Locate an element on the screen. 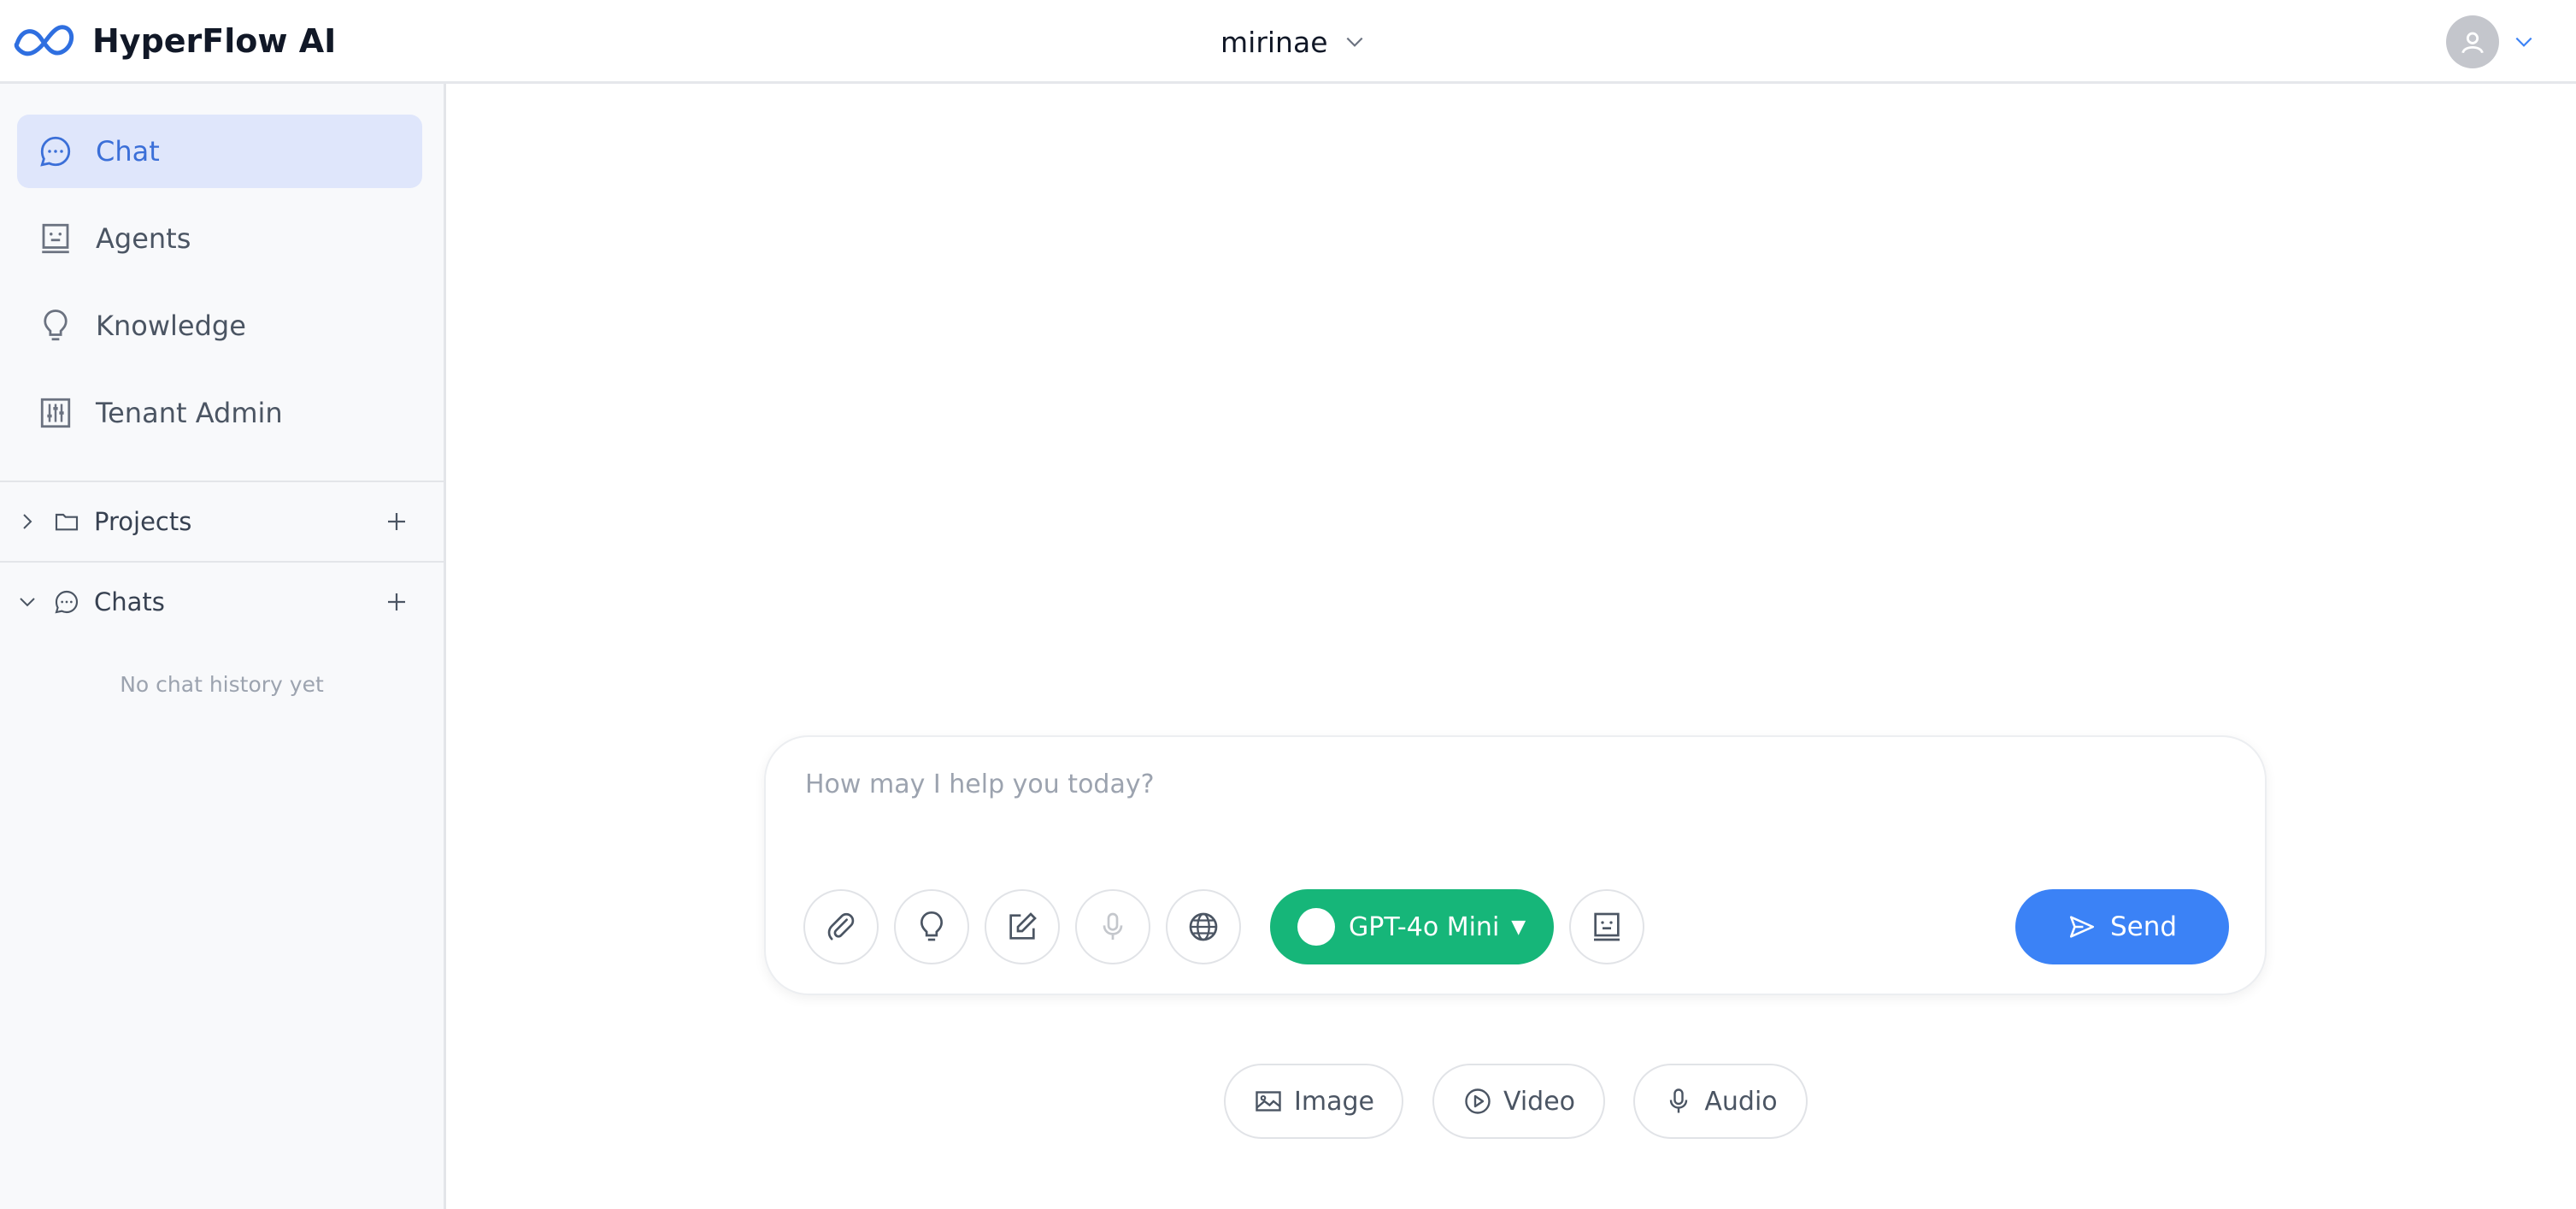  user-icon is located at coordinates (2472, 43).